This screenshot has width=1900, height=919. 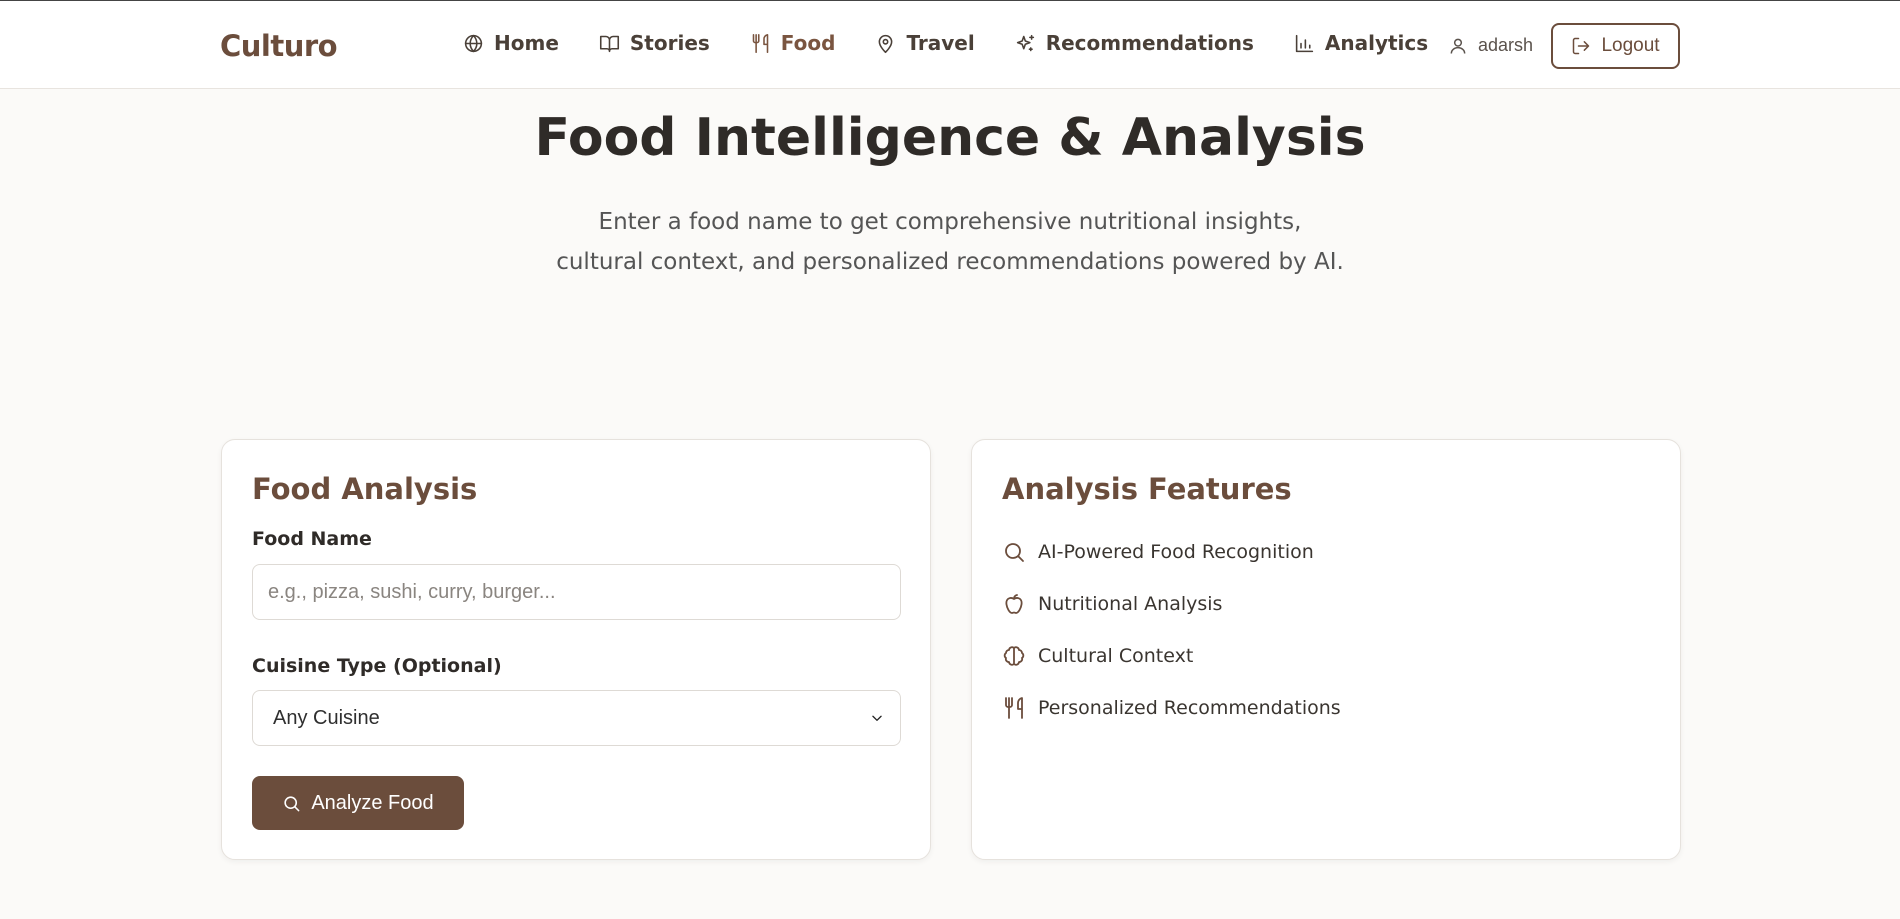 What do you see at coordinates (808, 43) in the screenshot?
I see `nav-label-food: Food` at bounding box center [808, 43].